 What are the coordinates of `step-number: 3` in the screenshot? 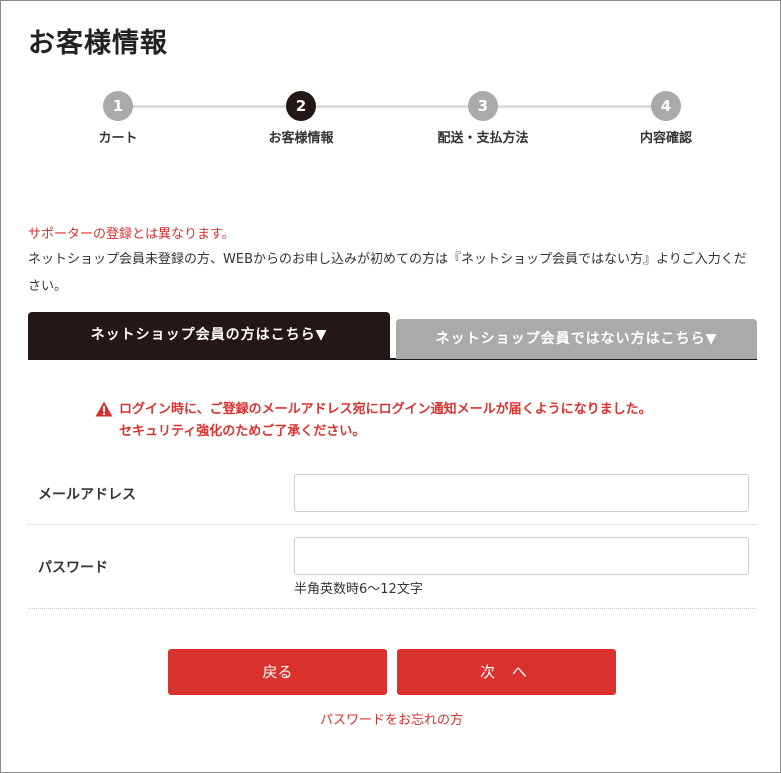 It's located at (483, 106).